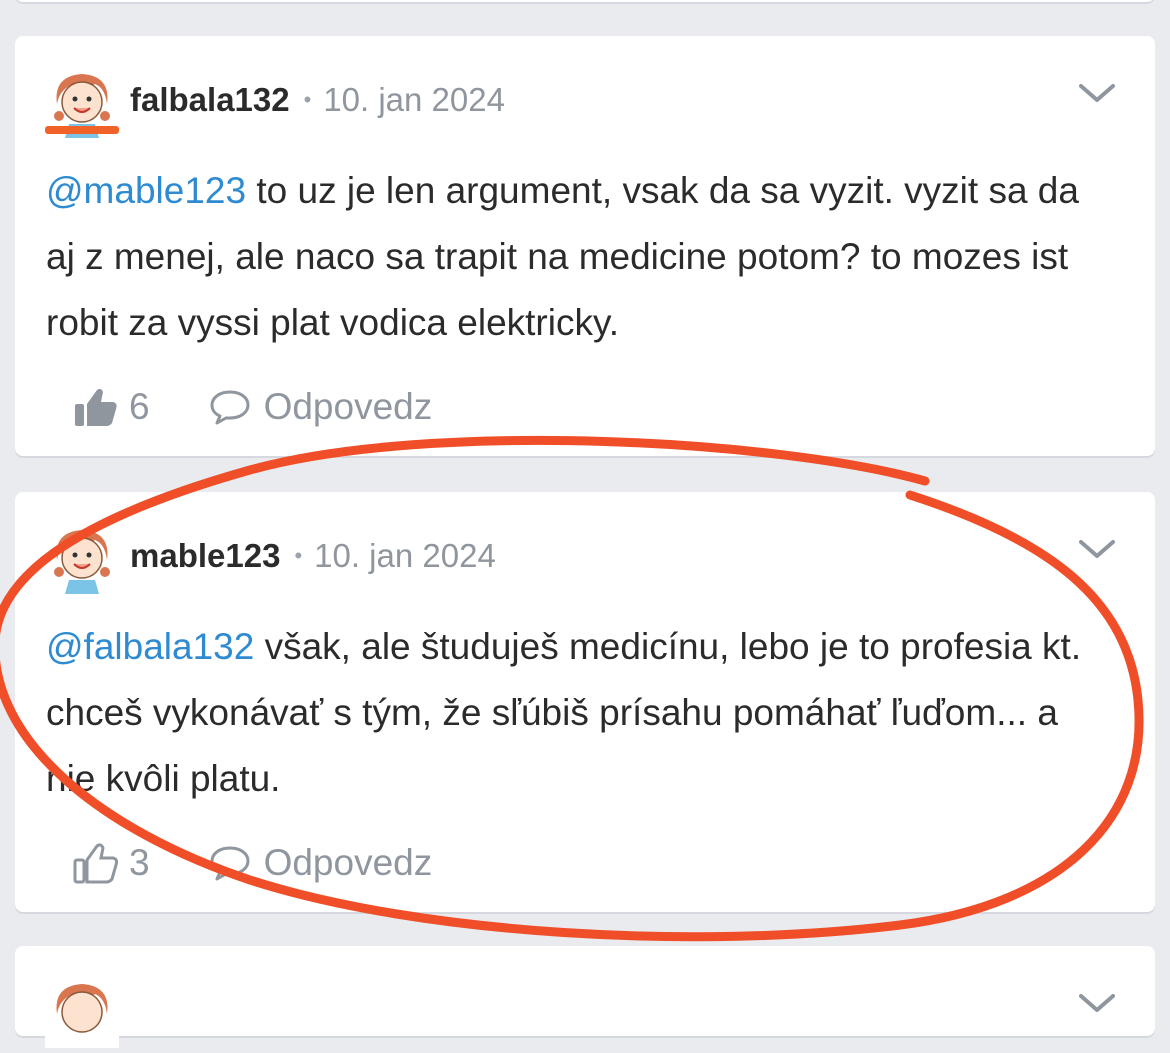  What do you see at coordinates (585, 1) in the screenshot?
I see `previous-comment-card` at bounding box center [585, 1].